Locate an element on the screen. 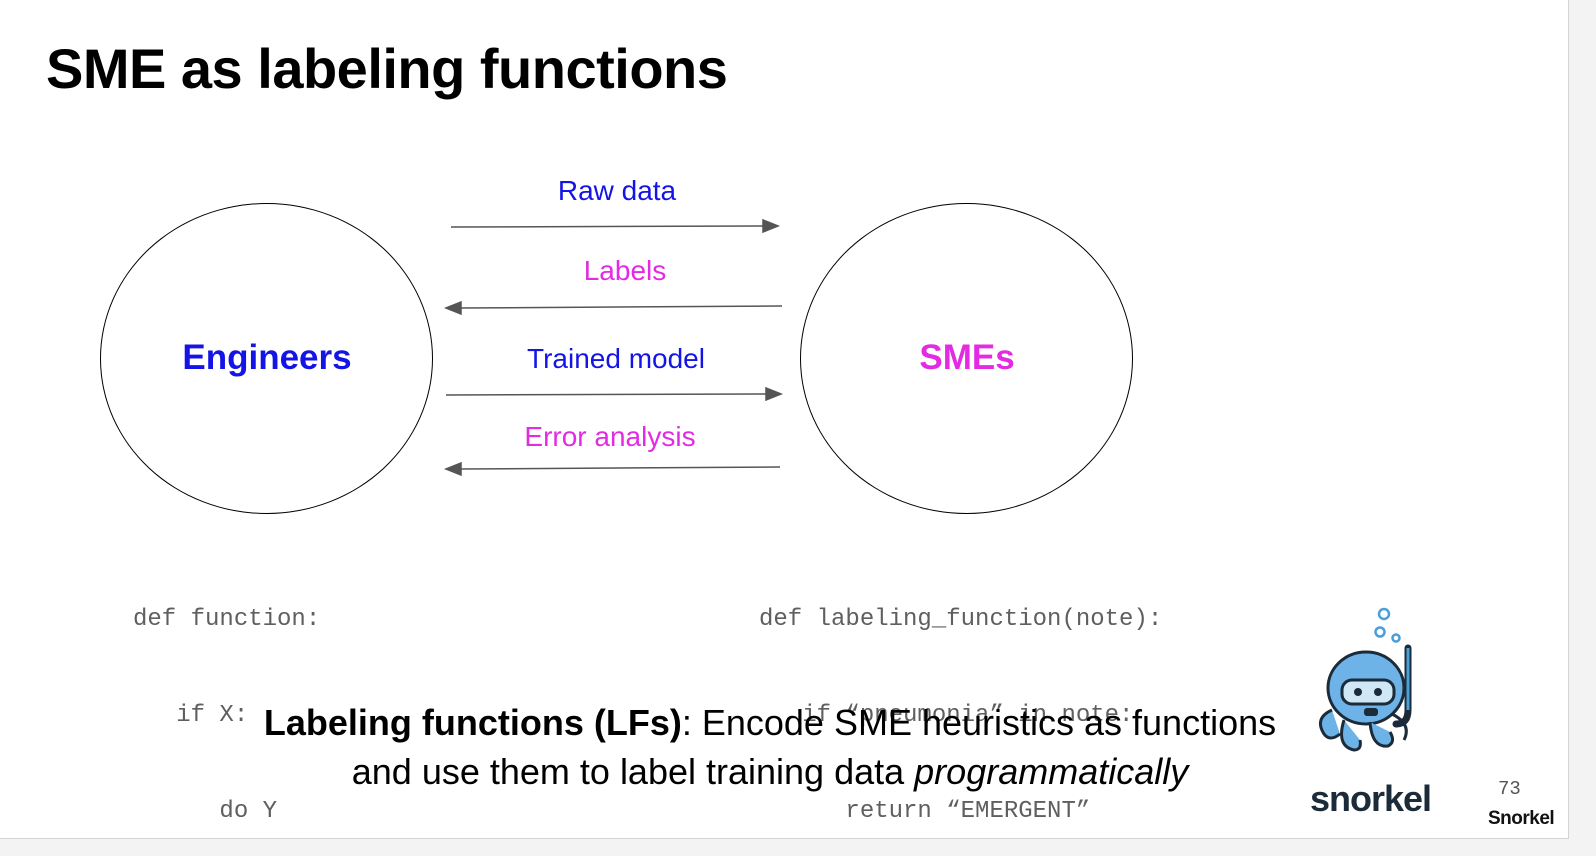  caption-line2: and use them to label training data is located at coordinates (633, 771).